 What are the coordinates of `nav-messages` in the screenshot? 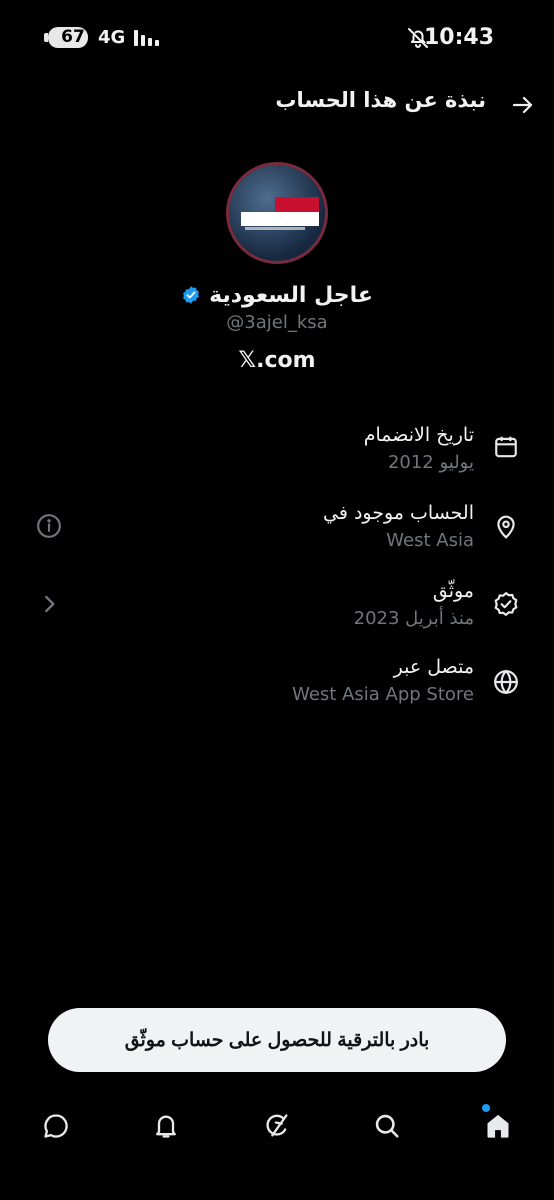 It's located at (56, 1126).